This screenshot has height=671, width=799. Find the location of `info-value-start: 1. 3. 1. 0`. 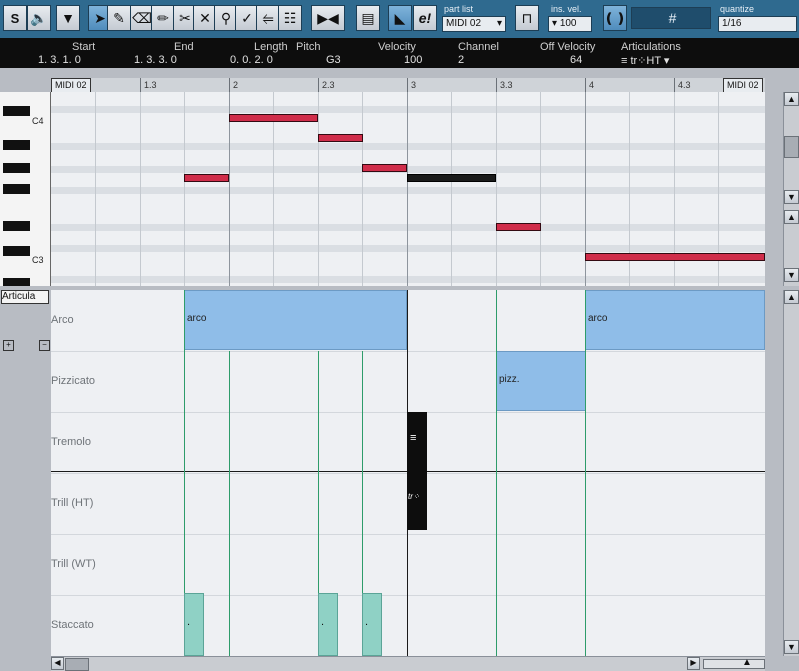

info-value-start: 1. 3. 1. 0 is located at coordinates (59, 60).